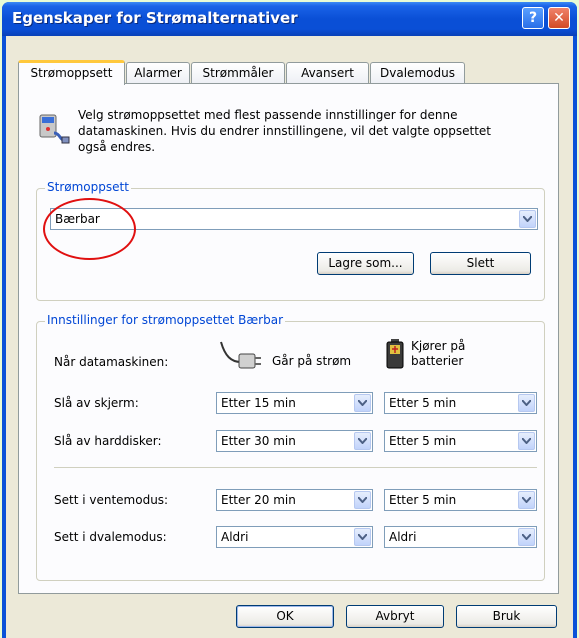 This screenshot has height=638, width=579. What do you see at coordinates (327, 72) in the screenshot?
I see `tab-advanced: Avansert` at bounding box center [327, 72].